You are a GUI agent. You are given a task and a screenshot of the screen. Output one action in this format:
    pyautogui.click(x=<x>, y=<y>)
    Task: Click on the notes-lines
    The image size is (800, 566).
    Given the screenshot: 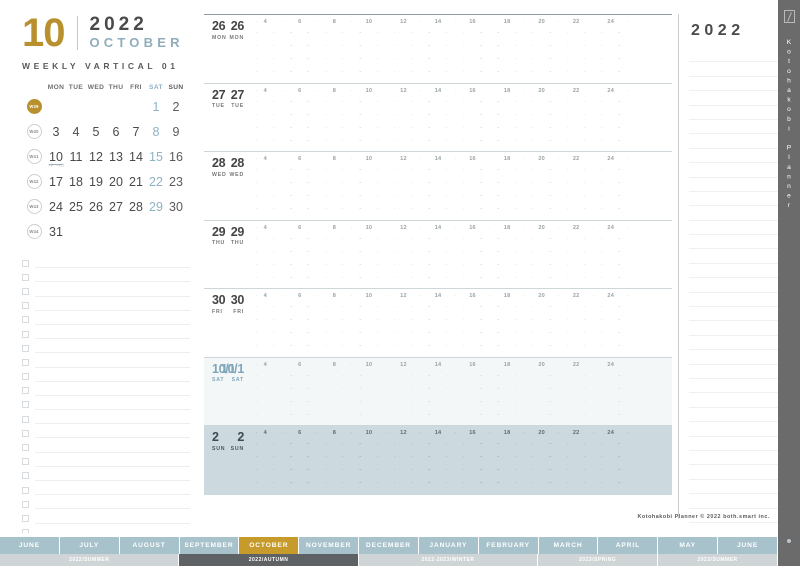 What is the action you would take?
    pyautogui.click(x=733, y=285)
    